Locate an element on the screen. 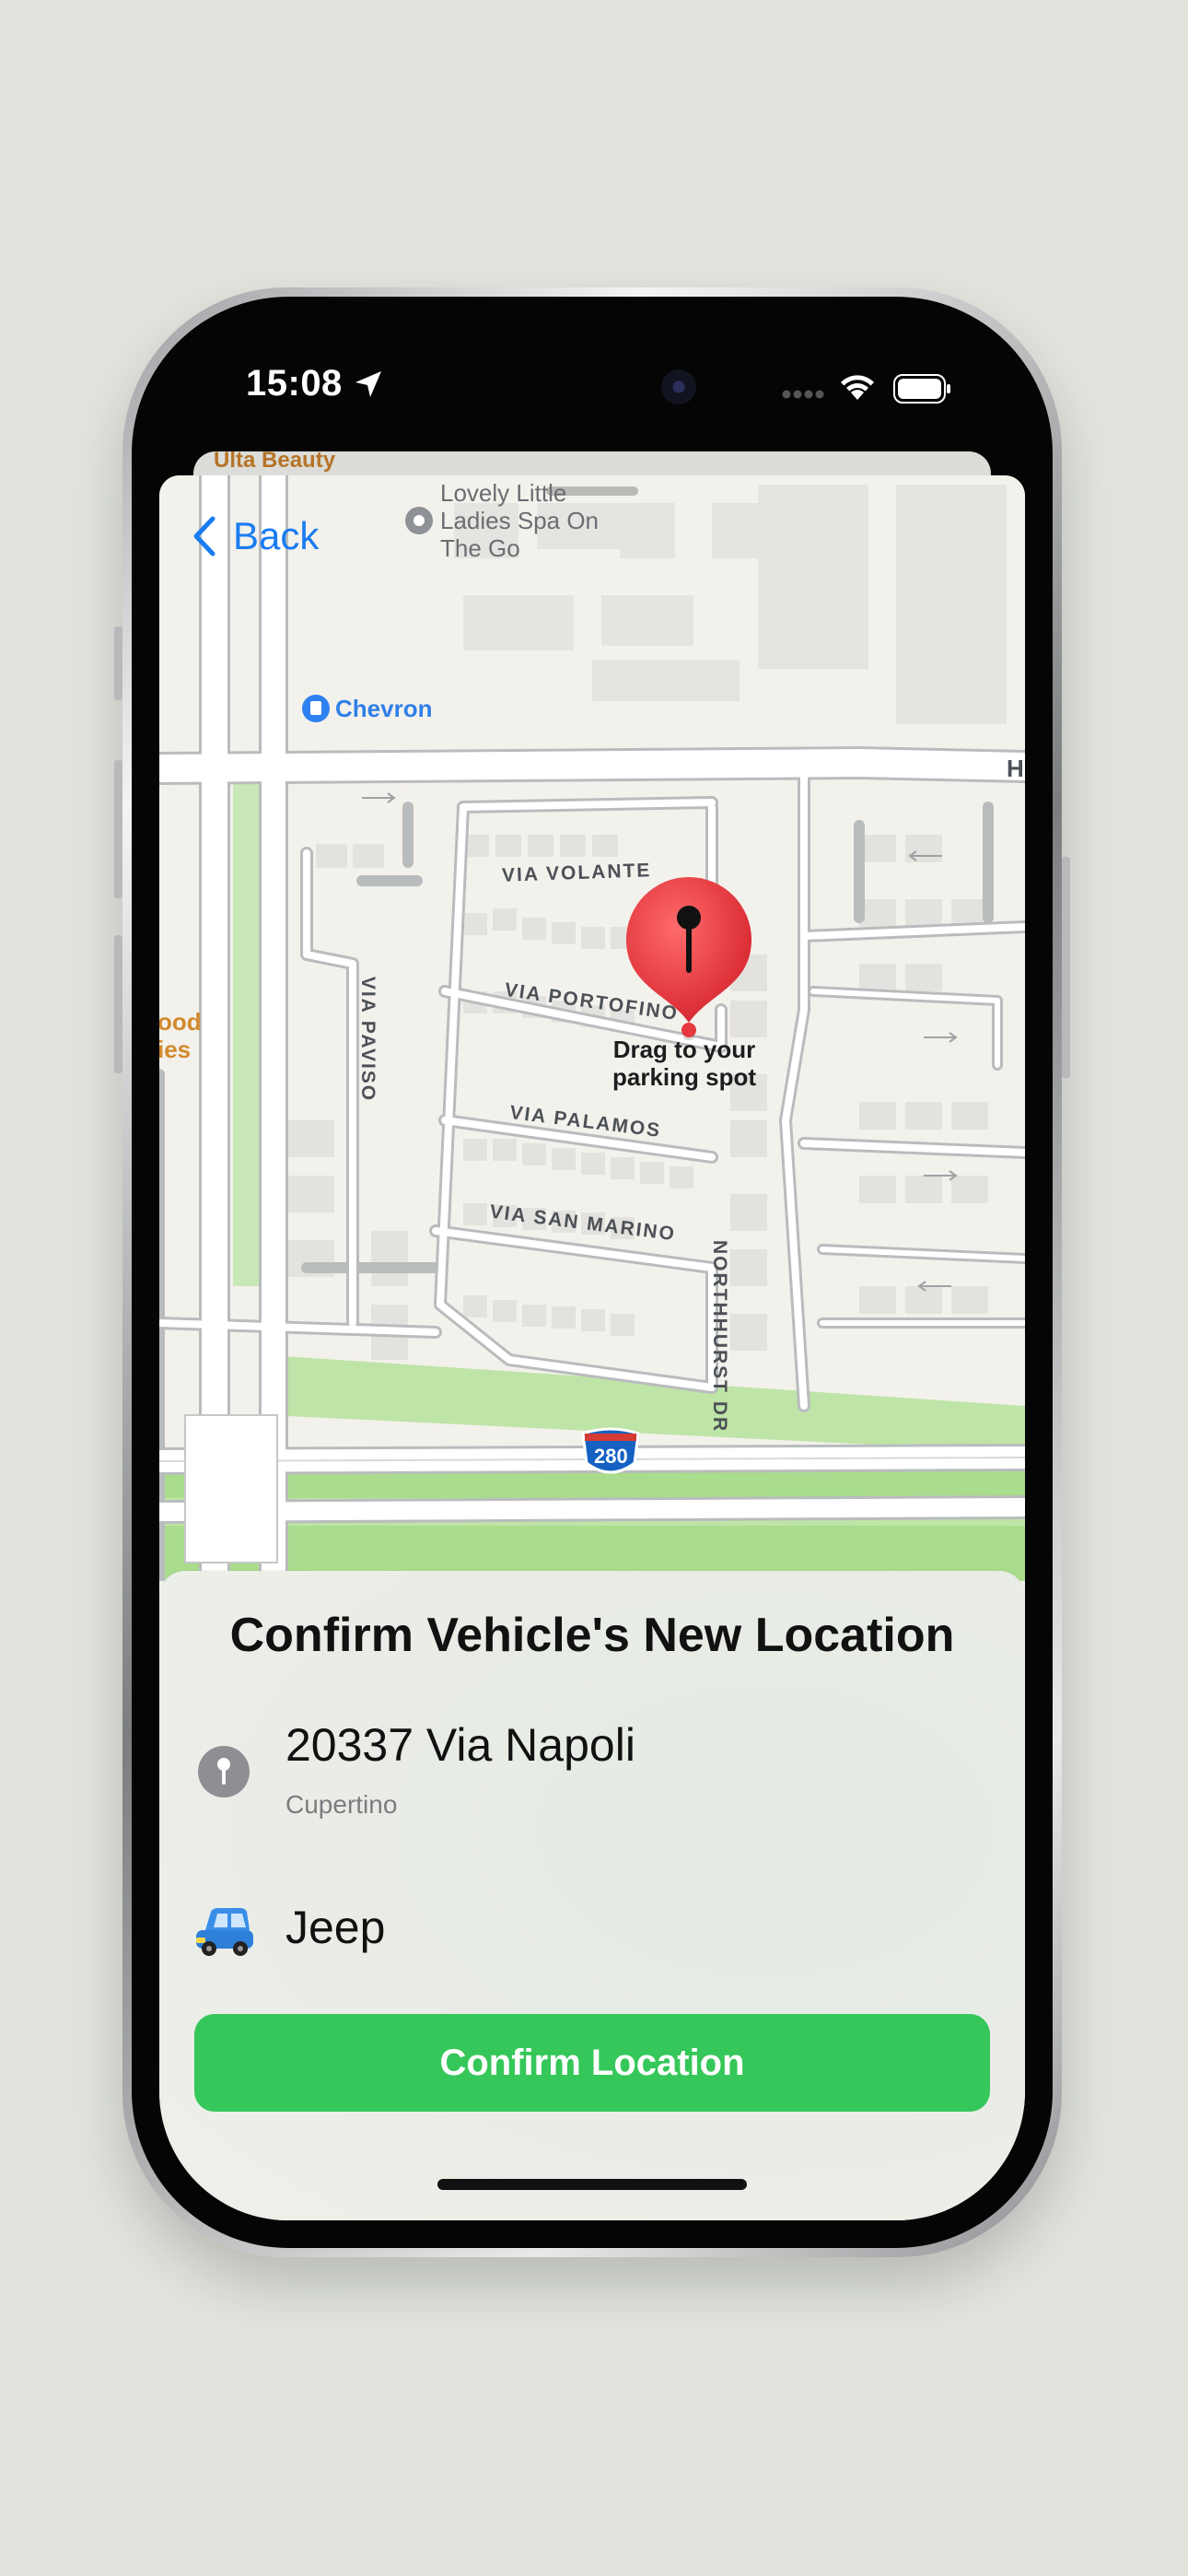 The height and width of the screenshot is (2576, 1188). map-poi-spa-line2: Ladies Spa On is located at coordinates (520, 520).